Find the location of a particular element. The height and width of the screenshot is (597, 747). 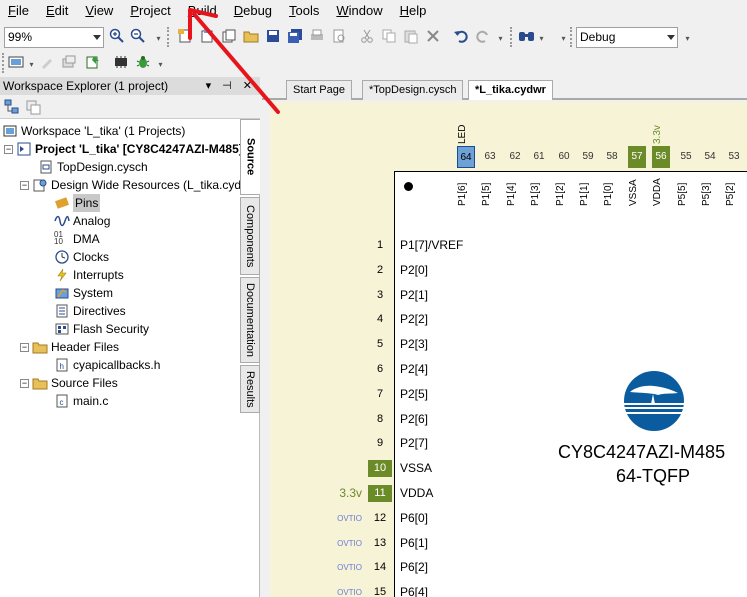

tab-source: Source is located at coordinates (250, 157).